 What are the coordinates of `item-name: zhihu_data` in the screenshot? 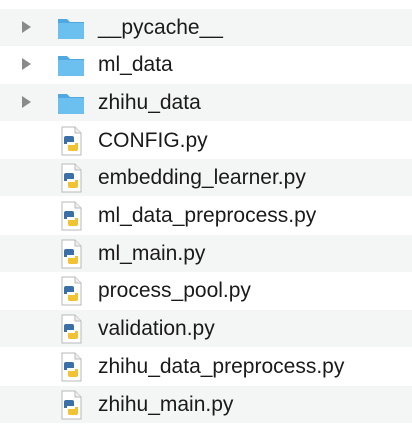 It's located at (149, 102).